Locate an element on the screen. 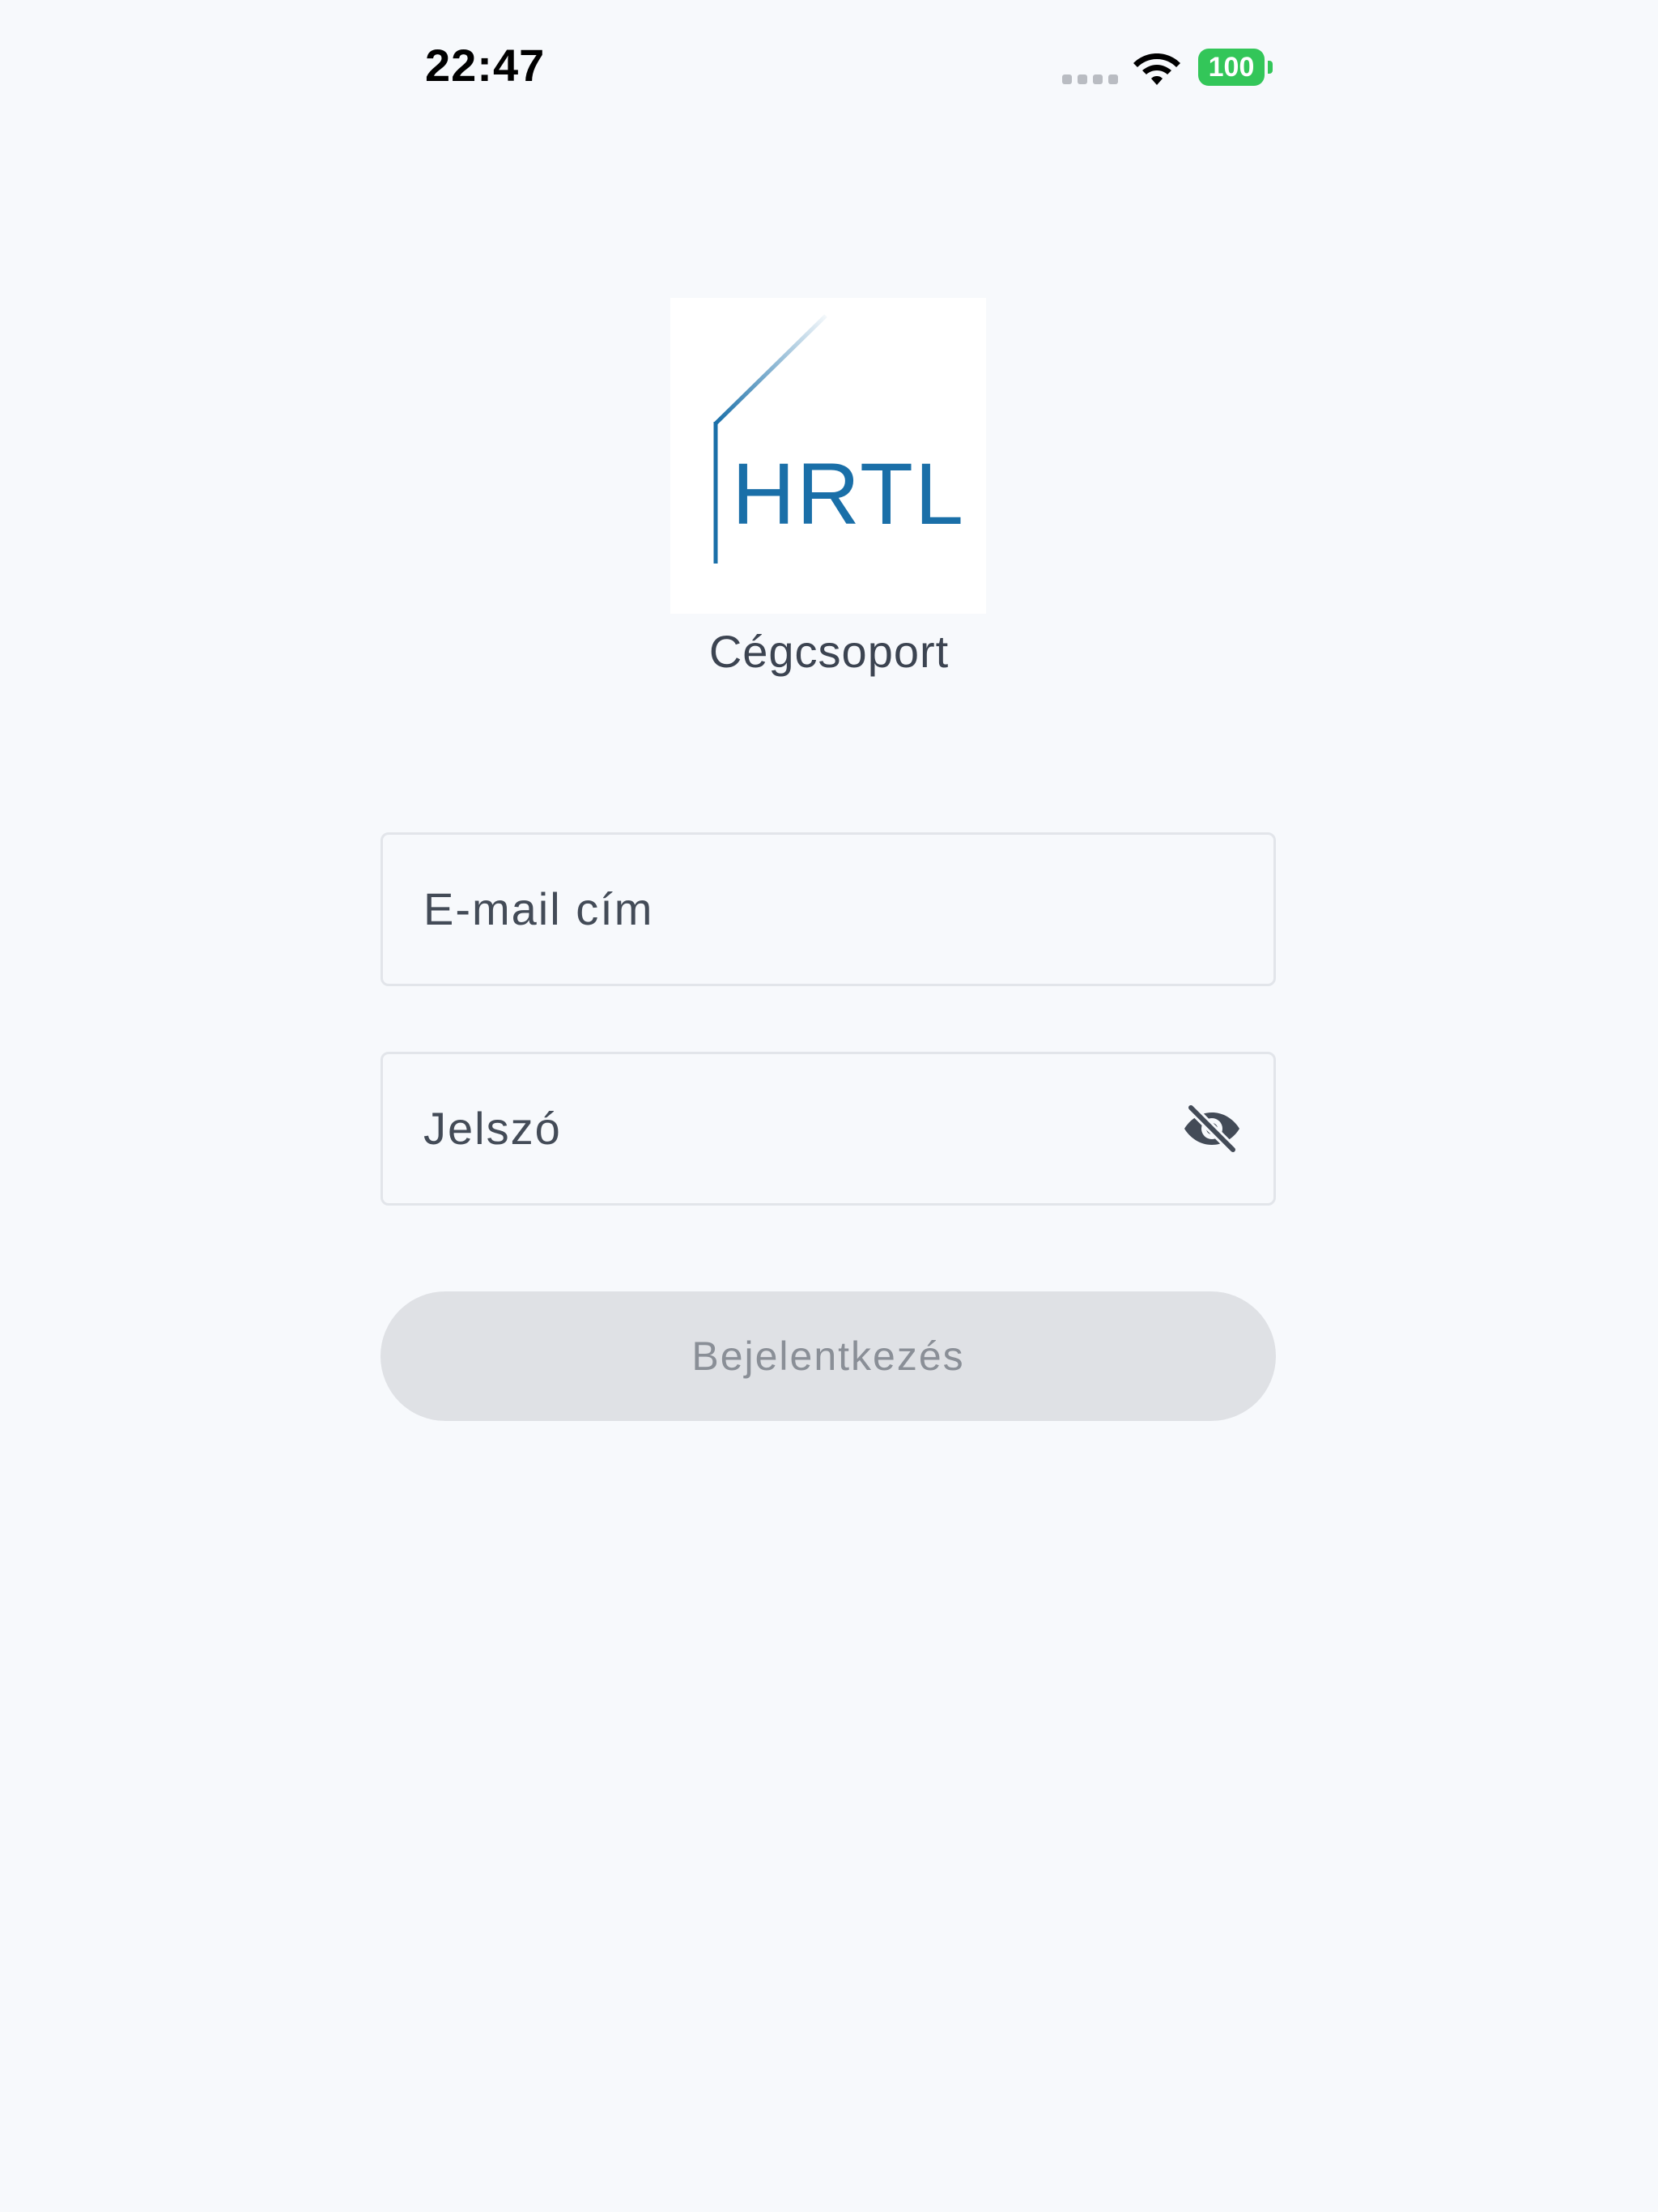  company-logo: HRTL is located at coordinates (828, 456).